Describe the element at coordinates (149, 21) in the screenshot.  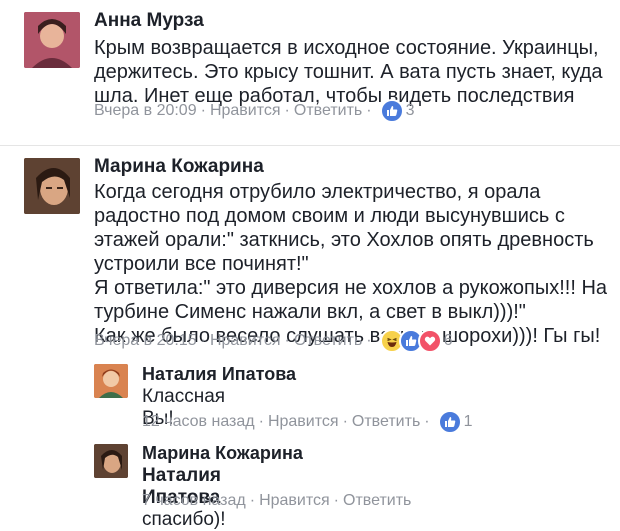
I see `comment-author: Анна Мурза` at that location.